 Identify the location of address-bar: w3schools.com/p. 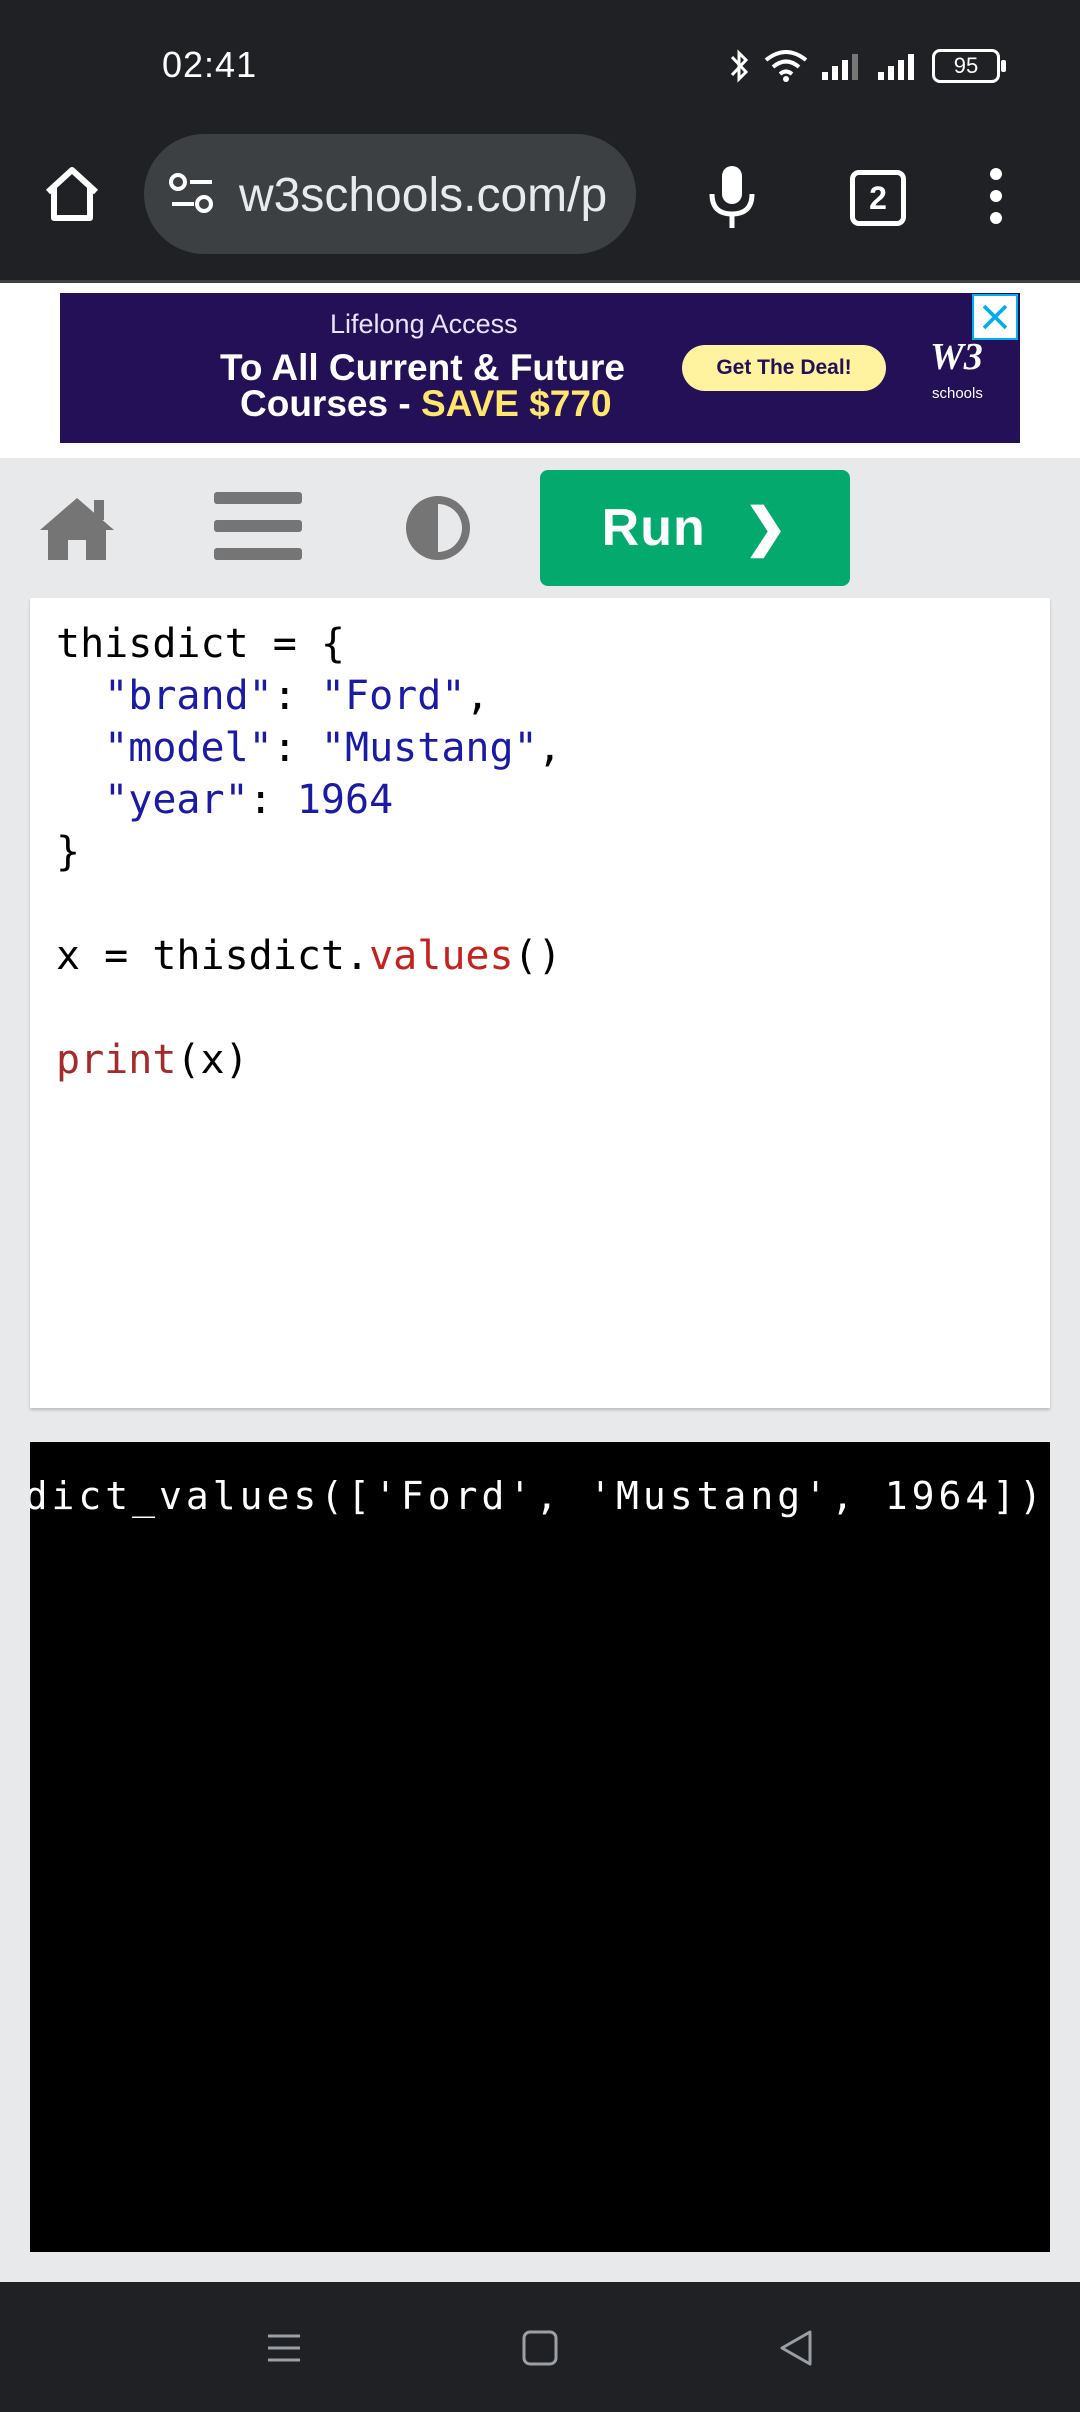
(390, 194).